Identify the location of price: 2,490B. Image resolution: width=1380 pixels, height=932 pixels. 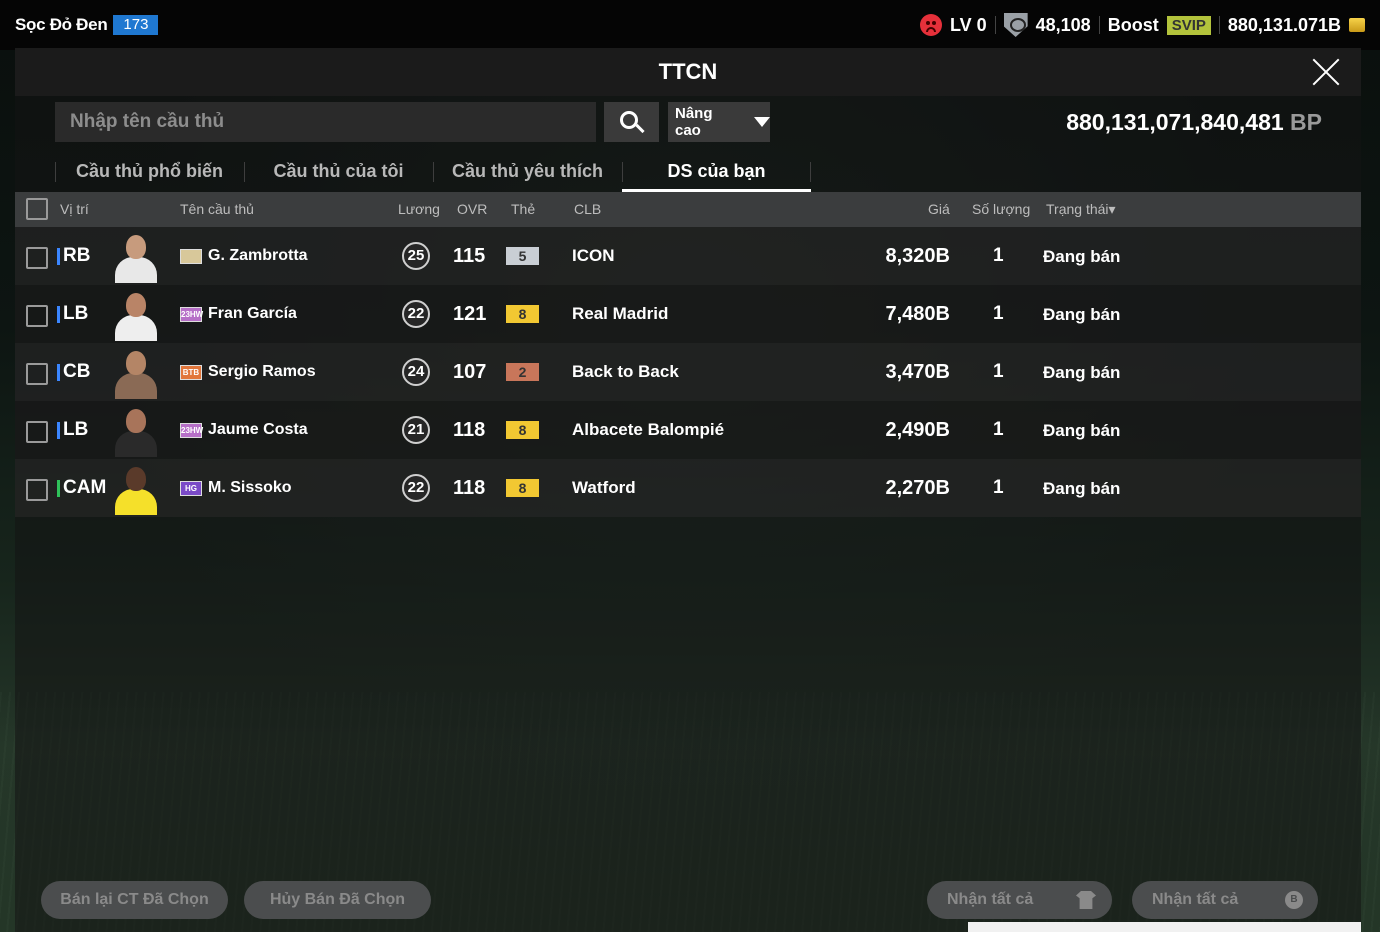
(918, 430).